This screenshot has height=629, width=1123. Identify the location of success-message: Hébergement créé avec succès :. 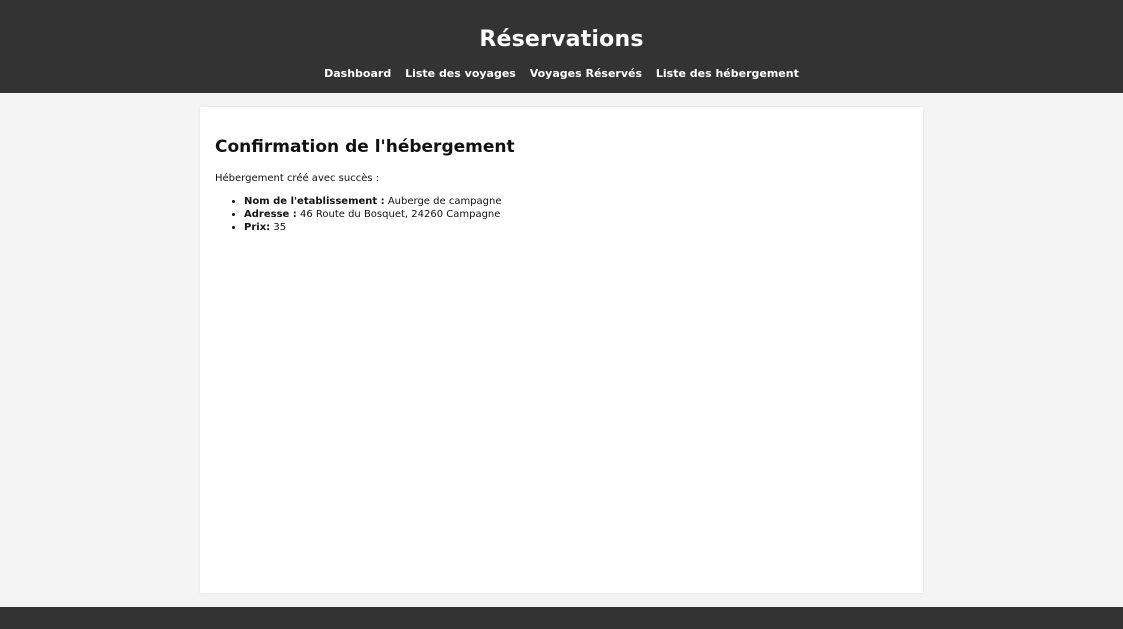
(297, 178).